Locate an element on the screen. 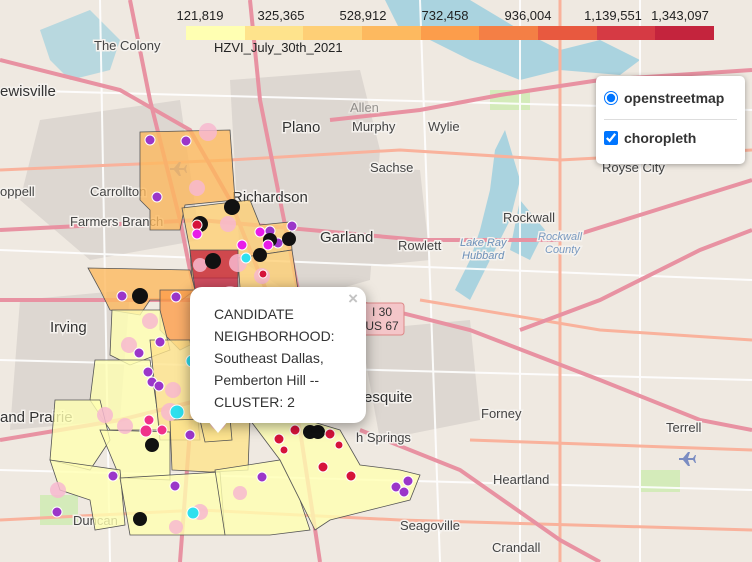 The image size is (752, 562). label-crandall: Crandall is located at coordinates (516, 547).